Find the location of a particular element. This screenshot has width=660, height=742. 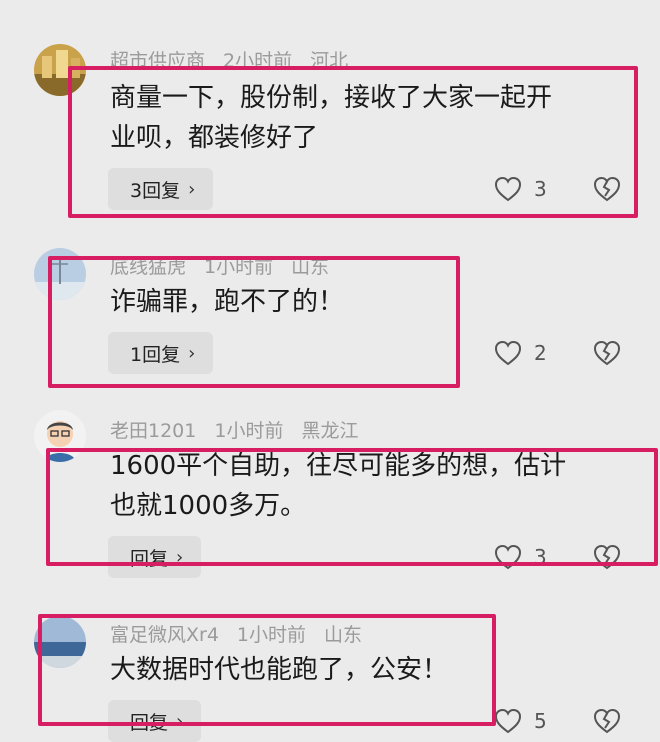

comment-meta: 老田1201 1小时前 黑龙江 is located at coordinates (243, 429).